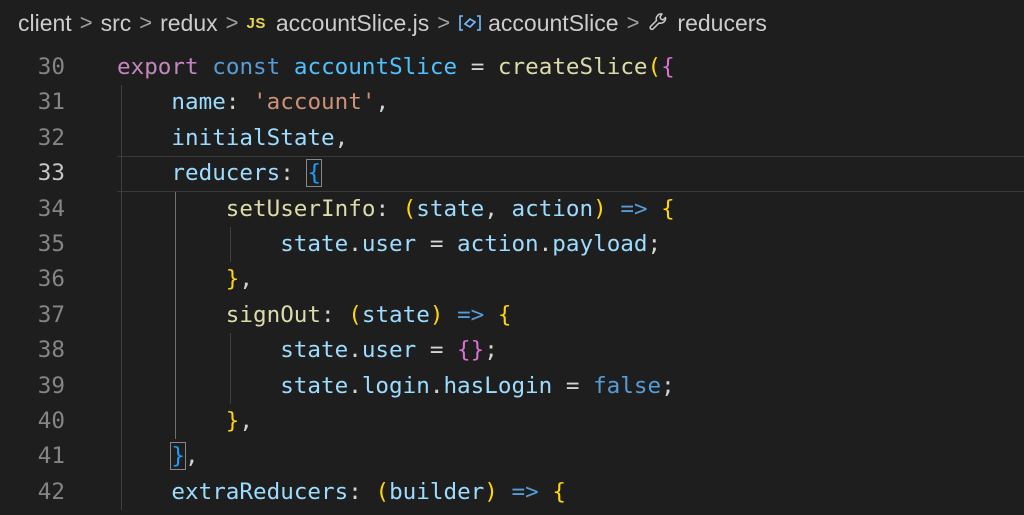  I want to click on breadcrumb-label: src, so click(116, 22).